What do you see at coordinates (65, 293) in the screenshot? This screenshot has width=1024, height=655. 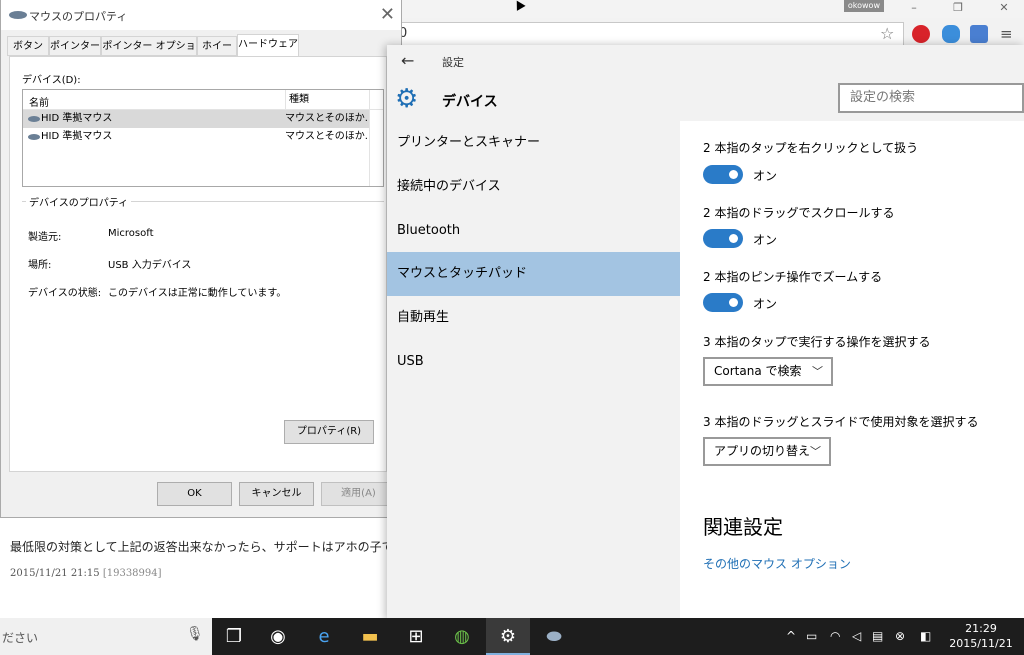 I see `property-key: デバイスの状態:` at bounding box center [65, 293].